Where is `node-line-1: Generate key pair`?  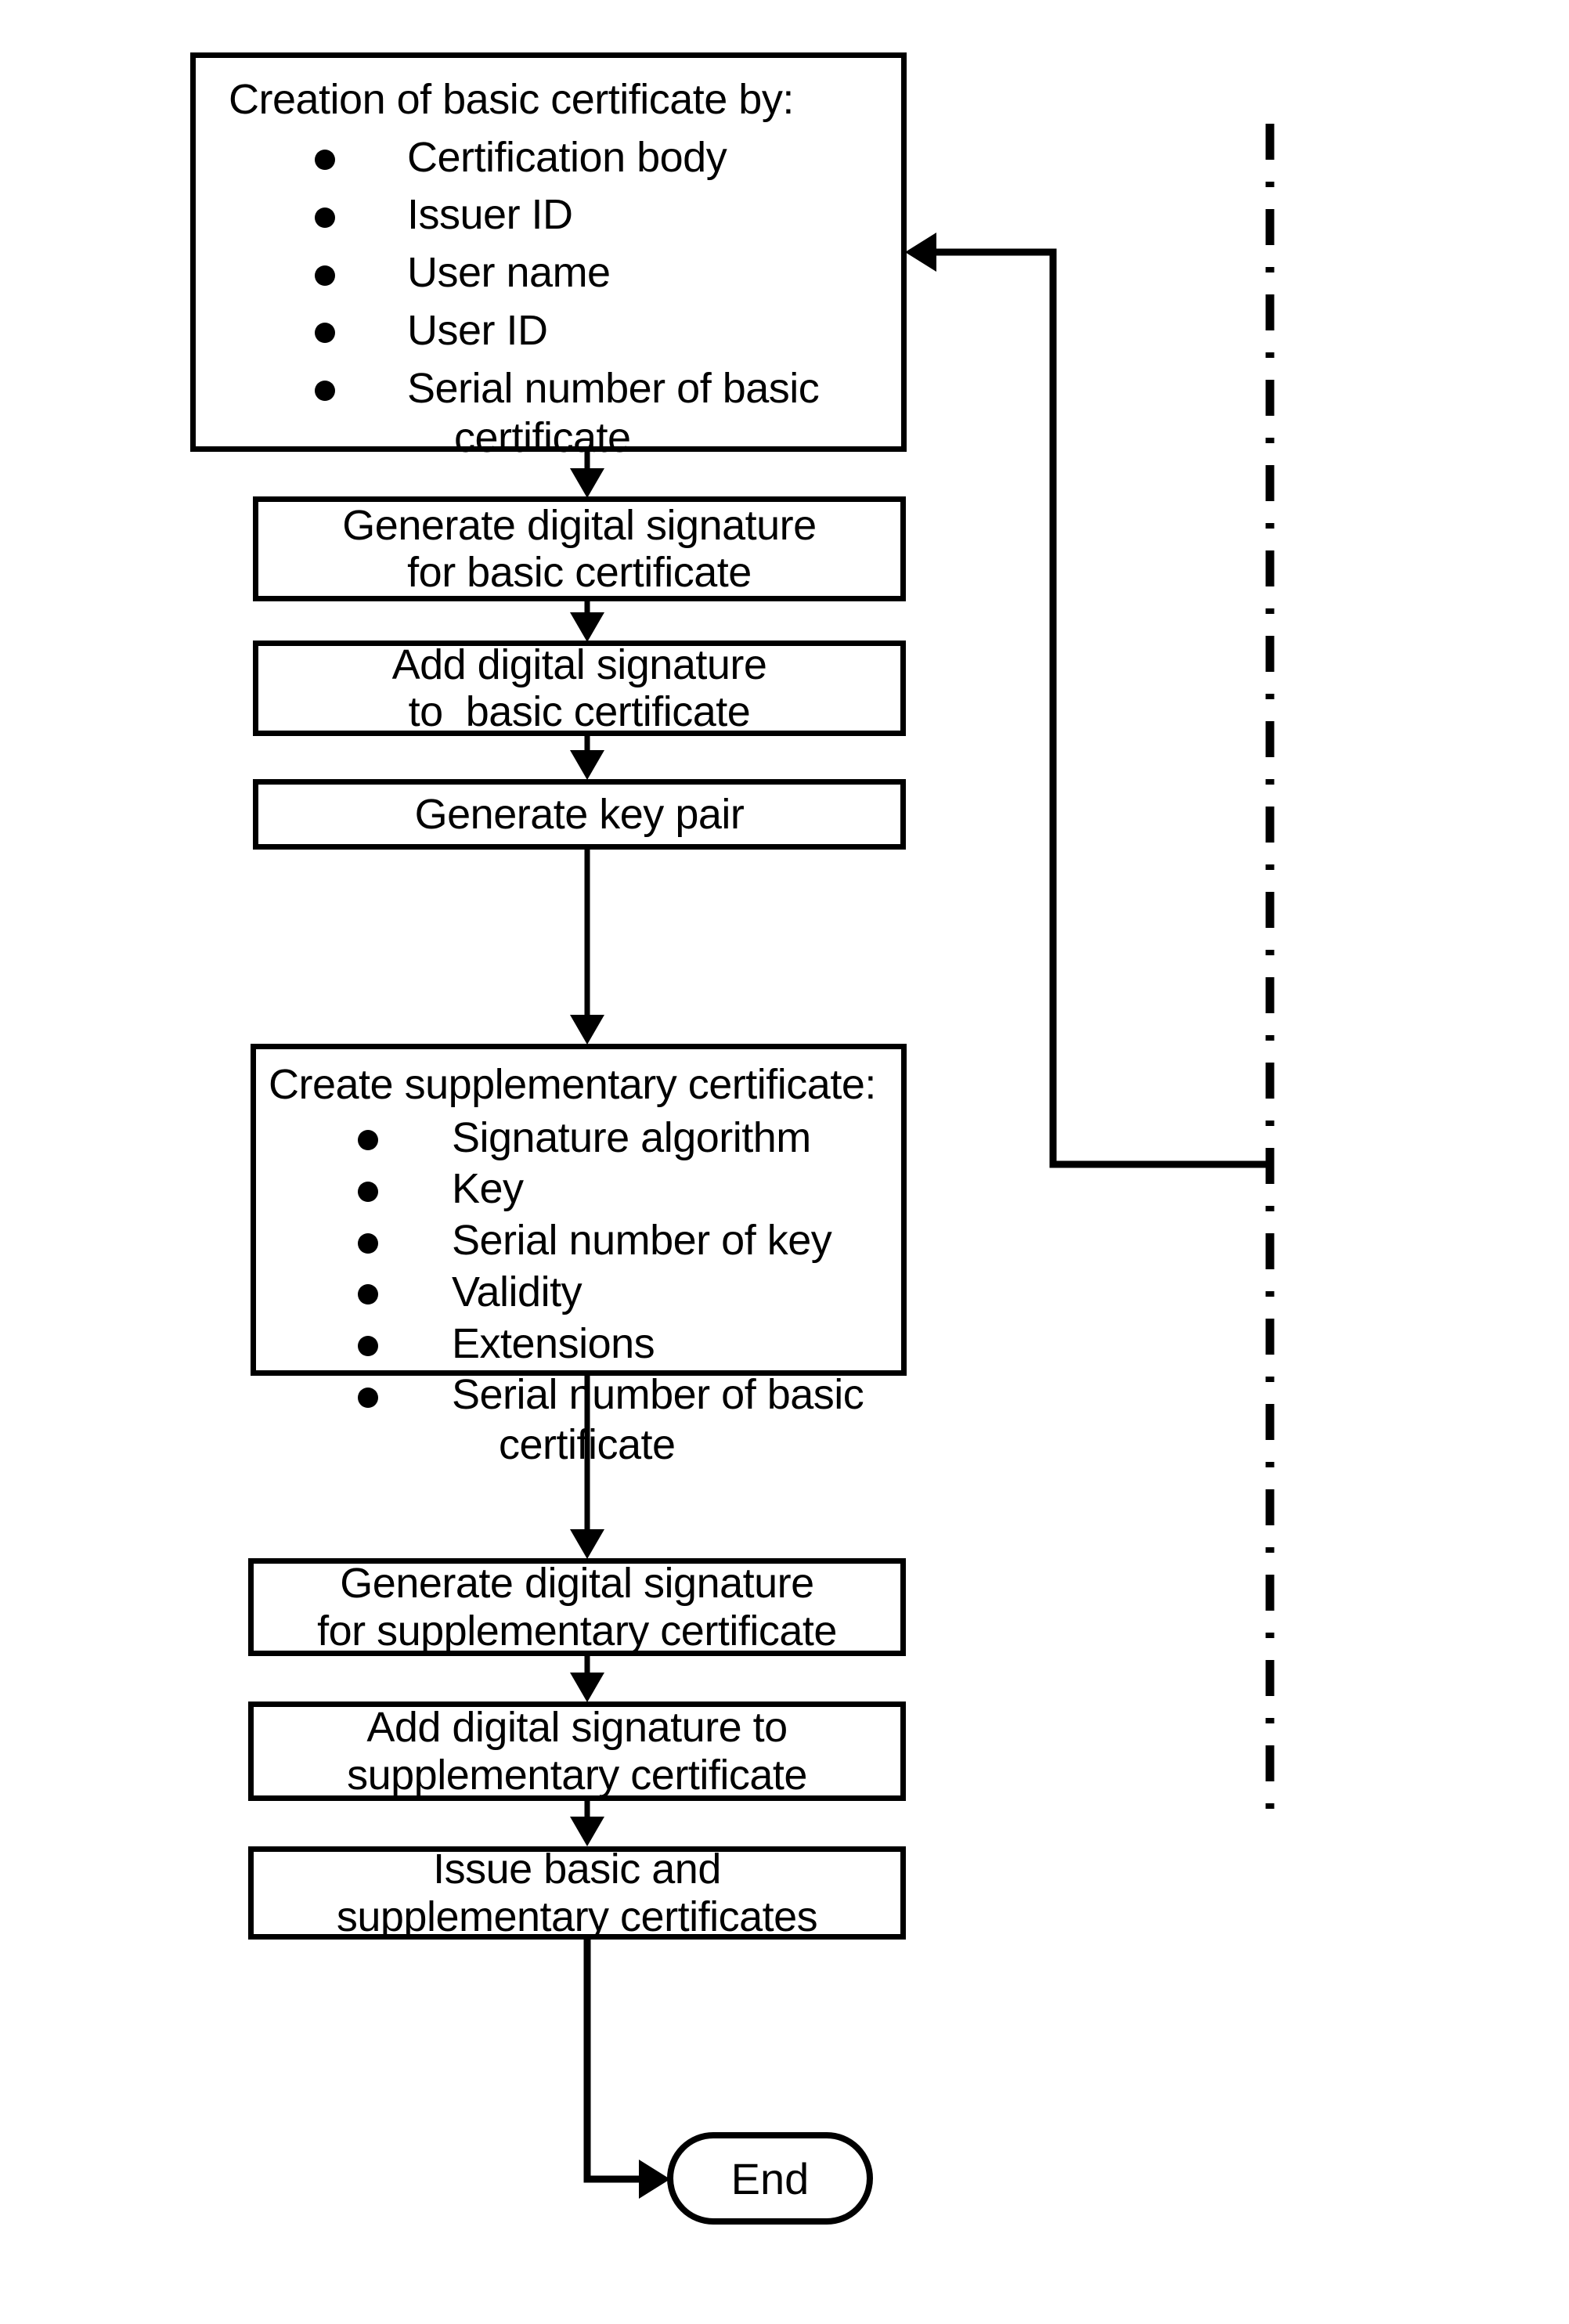
node-line-1: Generate key pair is located at coordinates (579, 814).